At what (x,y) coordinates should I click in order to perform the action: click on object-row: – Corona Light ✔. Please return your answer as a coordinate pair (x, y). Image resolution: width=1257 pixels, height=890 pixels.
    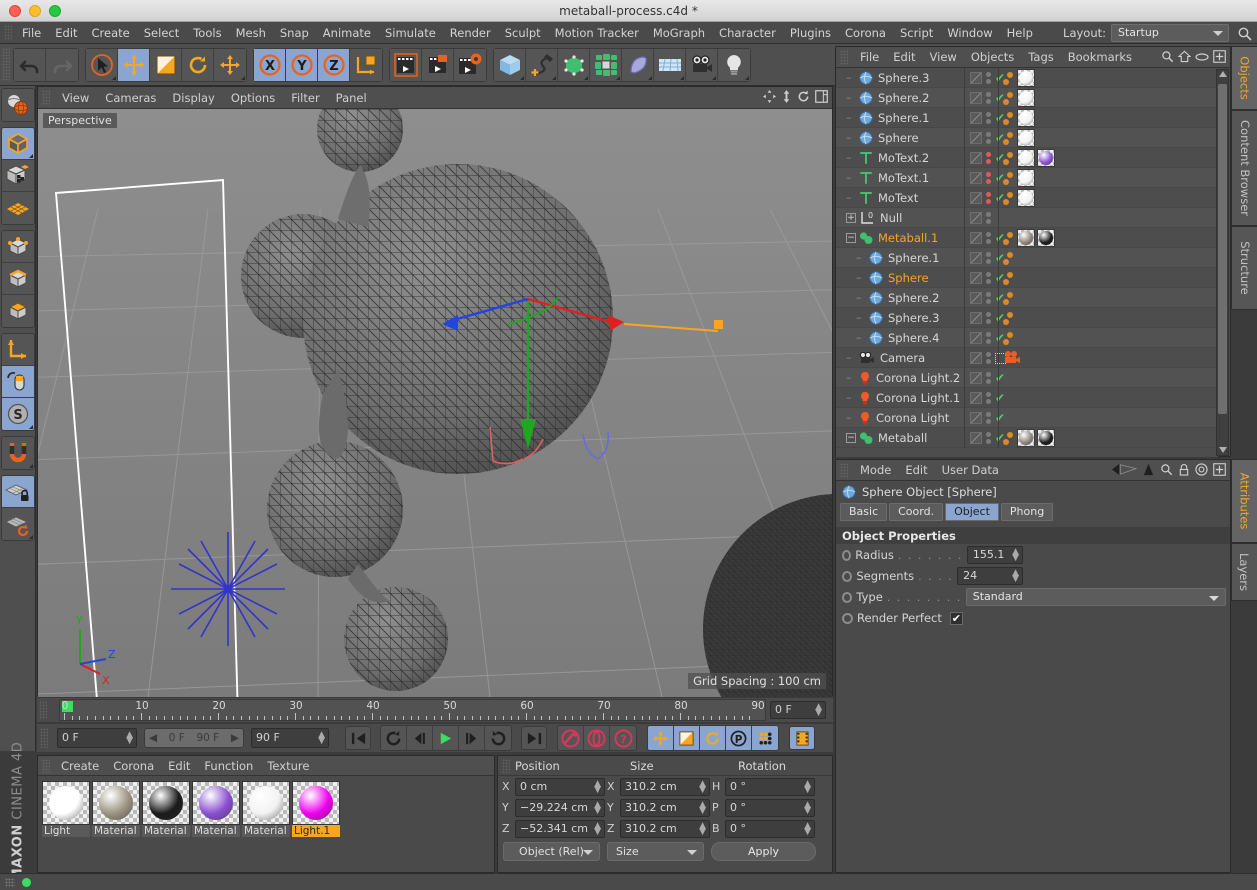
    Looking at the image, I should click on (1027, 418).